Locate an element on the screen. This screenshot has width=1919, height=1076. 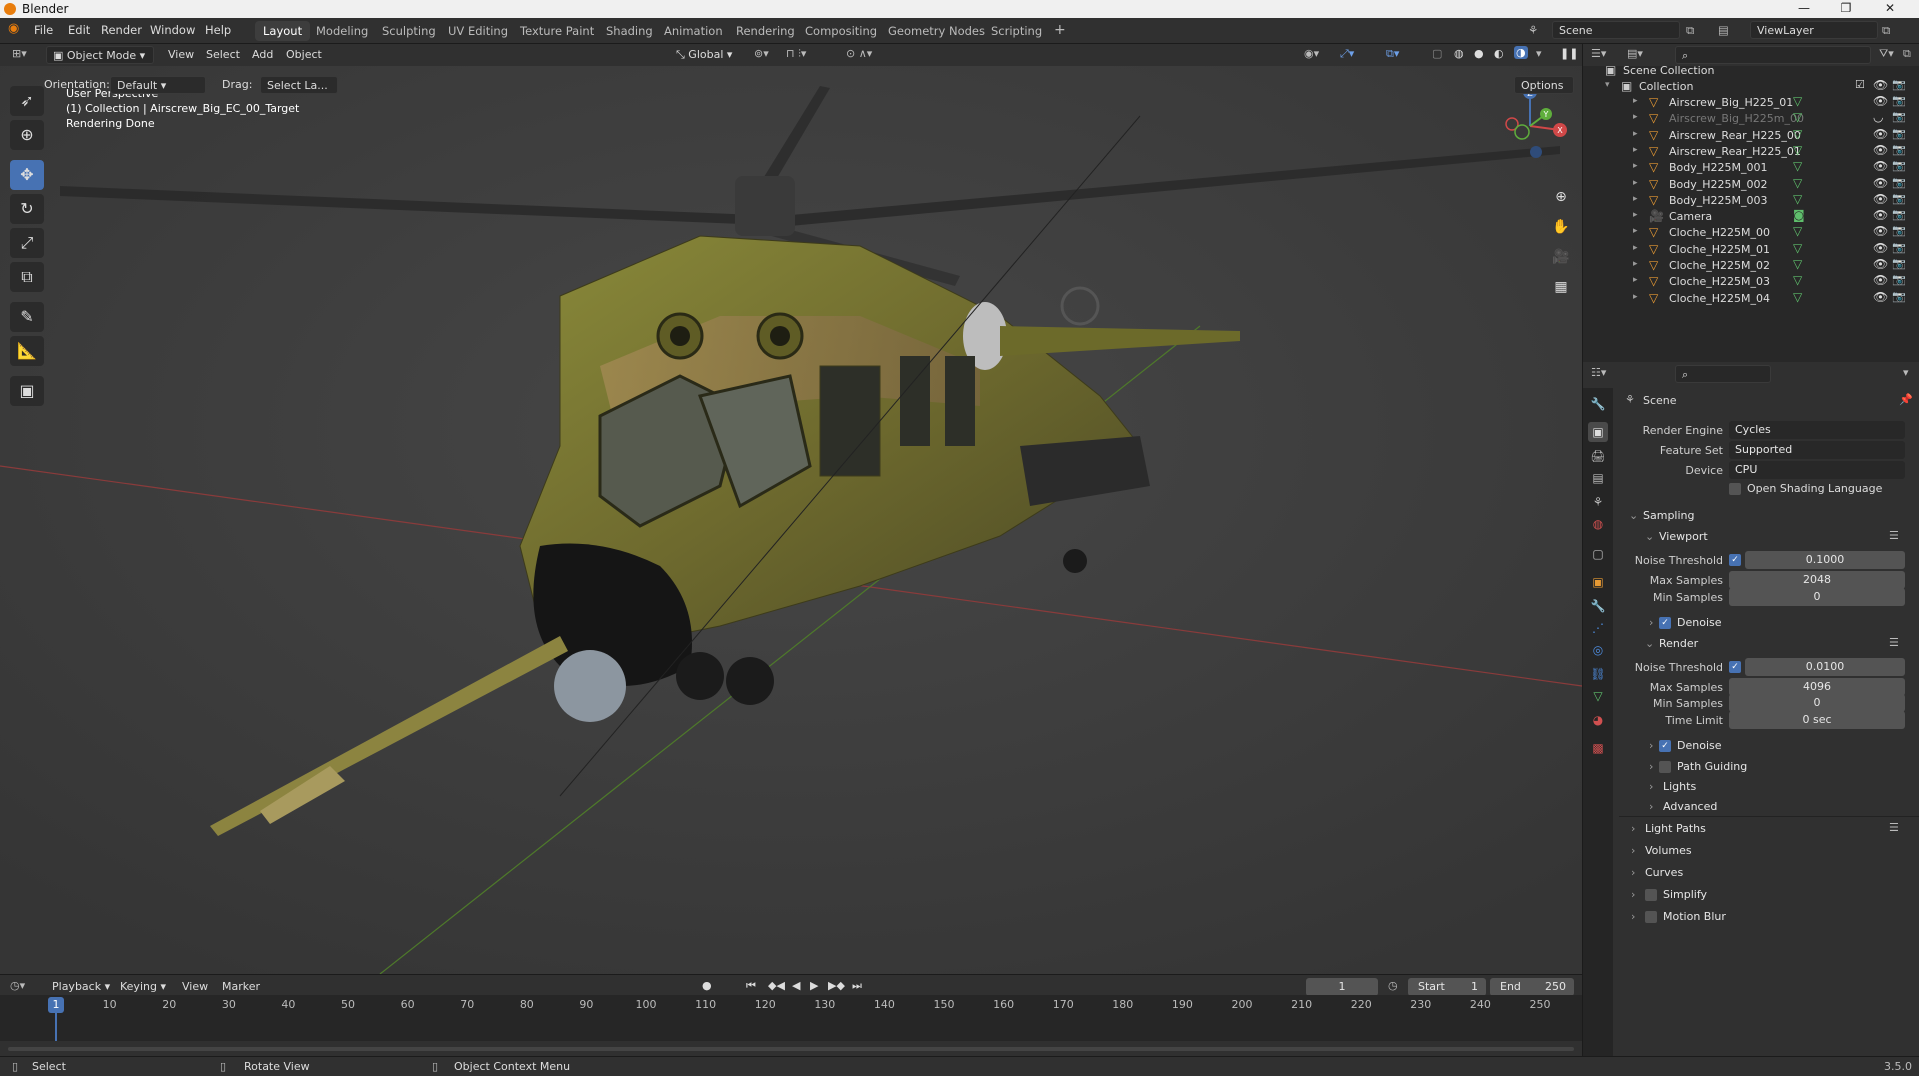
menu-playback: Playback ▾ is located at coordinates (81, 986).